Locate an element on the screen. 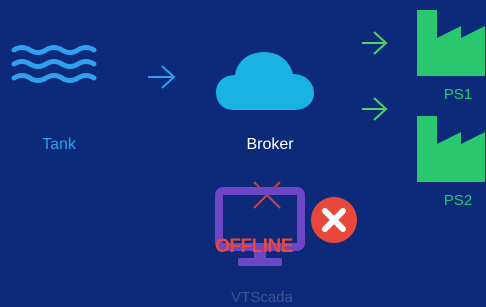  offline-status: OFFLINE is located at coordinates (254, 246).